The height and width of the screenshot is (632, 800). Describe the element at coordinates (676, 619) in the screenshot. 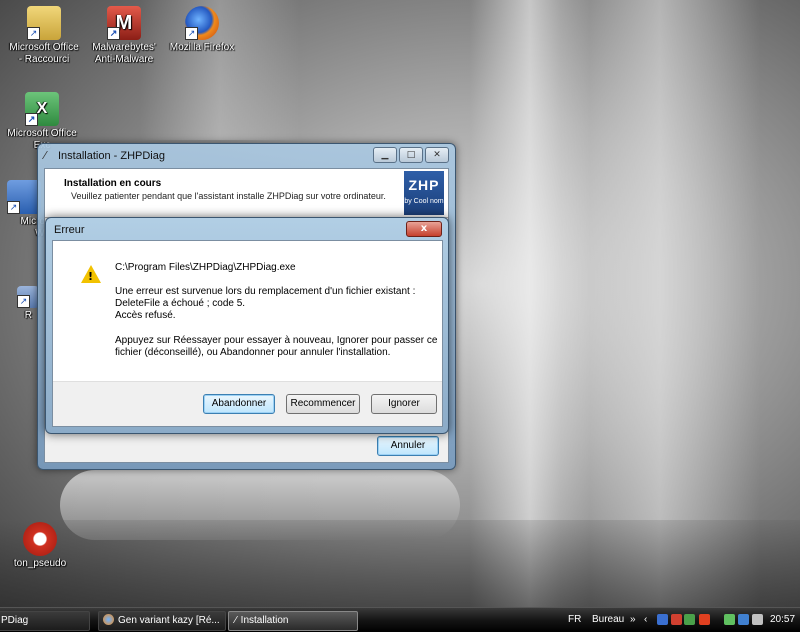

I see `security-tray-icon` at that location.